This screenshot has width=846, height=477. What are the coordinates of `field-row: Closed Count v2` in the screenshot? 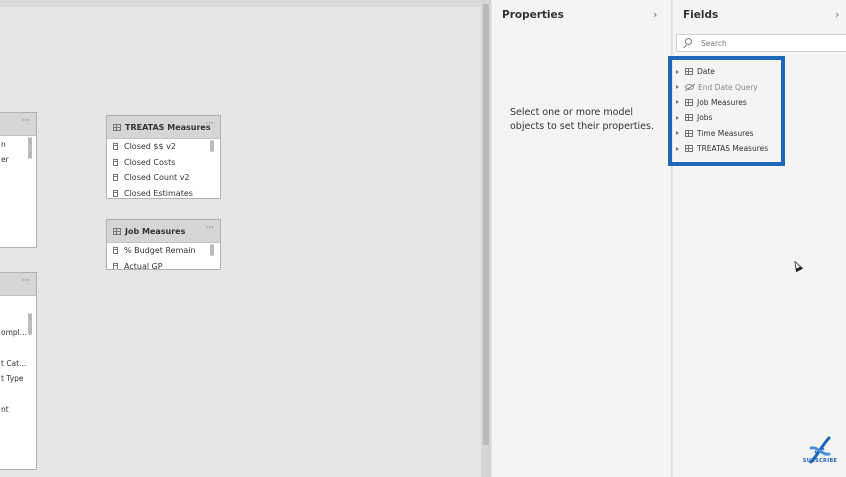 It's located at (163, 178).